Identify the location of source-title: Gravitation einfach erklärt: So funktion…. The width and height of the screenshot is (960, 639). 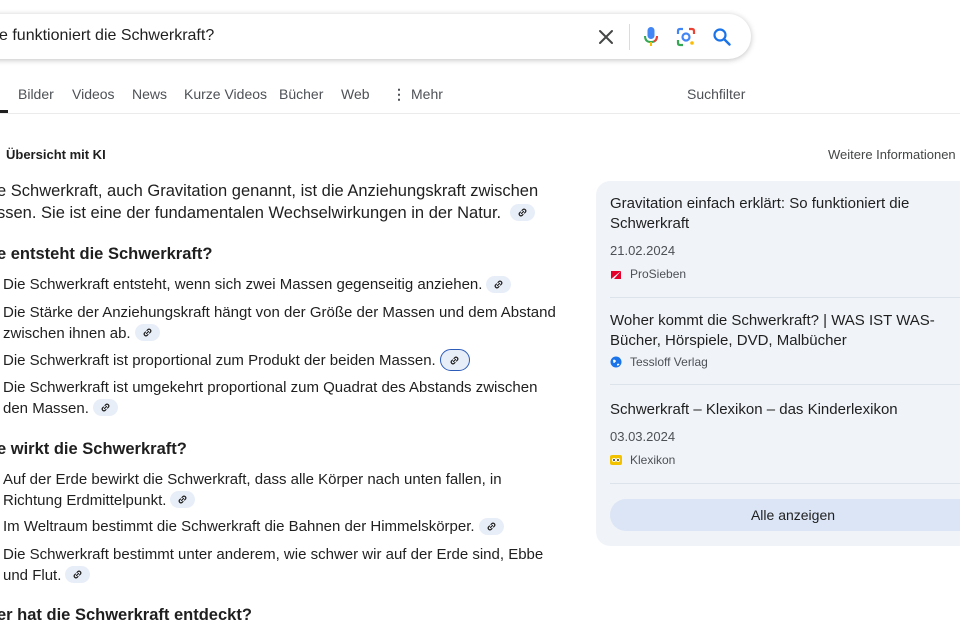
(785, 214).